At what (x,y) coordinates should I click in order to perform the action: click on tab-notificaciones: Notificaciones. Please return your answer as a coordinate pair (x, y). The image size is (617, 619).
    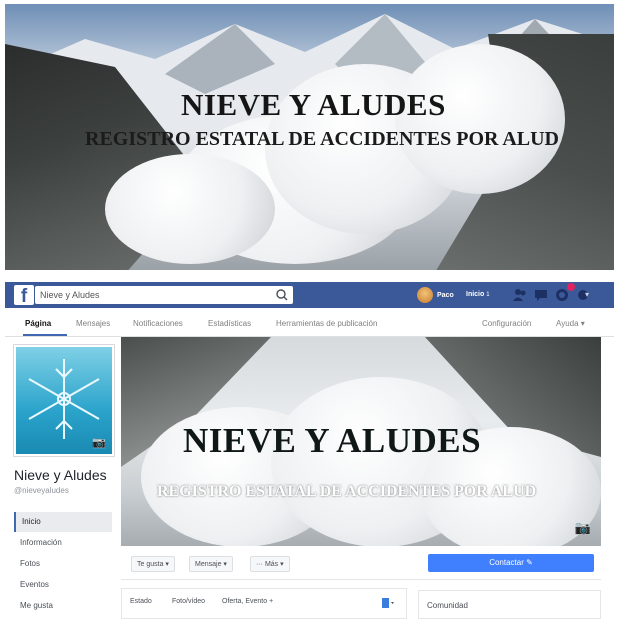
    Looking at the image, I should click on (158, 323).